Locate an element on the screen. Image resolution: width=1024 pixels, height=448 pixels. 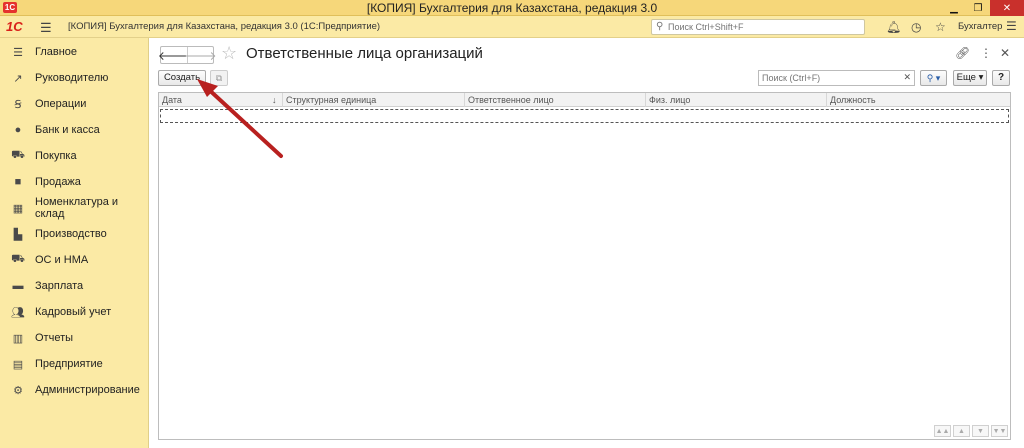
page-title: Ответственные лица организаций is located at coordinates (364, 53).